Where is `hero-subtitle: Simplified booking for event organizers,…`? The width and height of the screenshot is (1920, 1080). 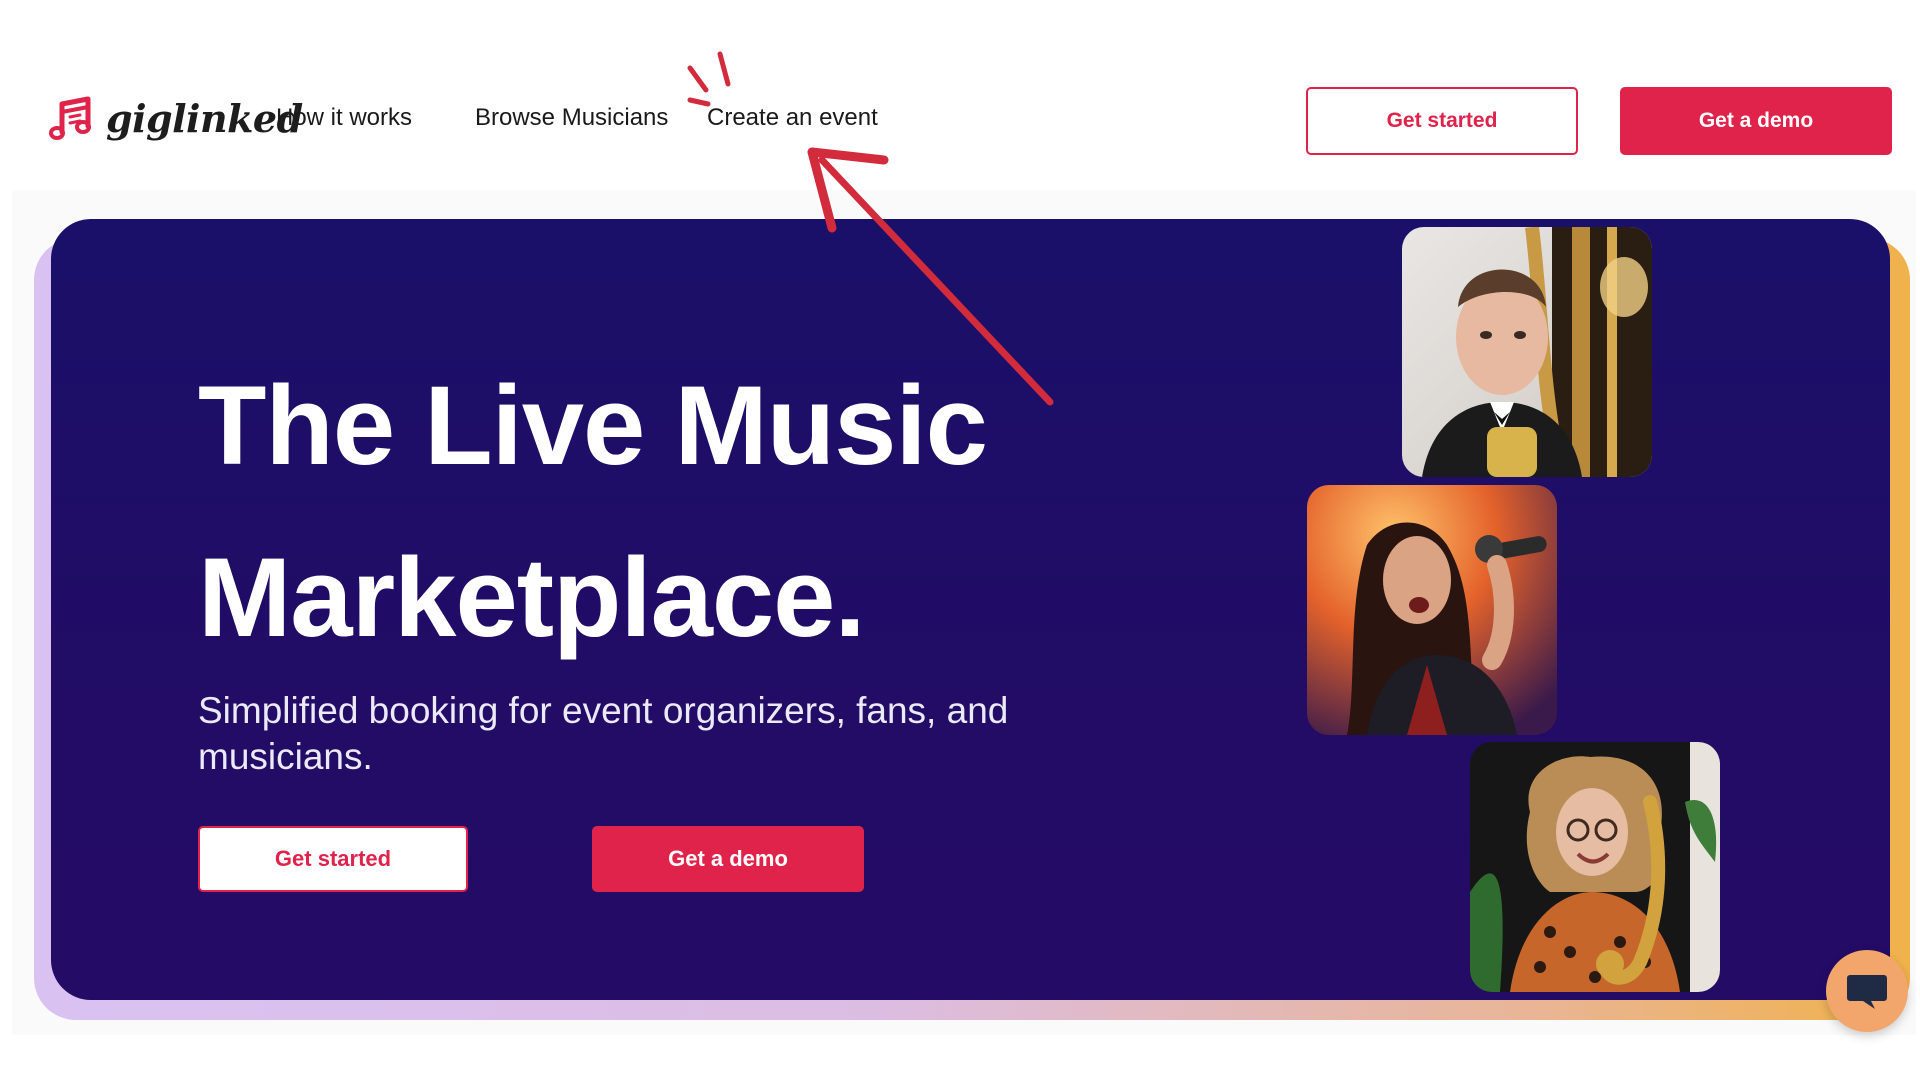 hero-subtitle: Simplified booking for event organizers,… is located at coordinates (603, 733).